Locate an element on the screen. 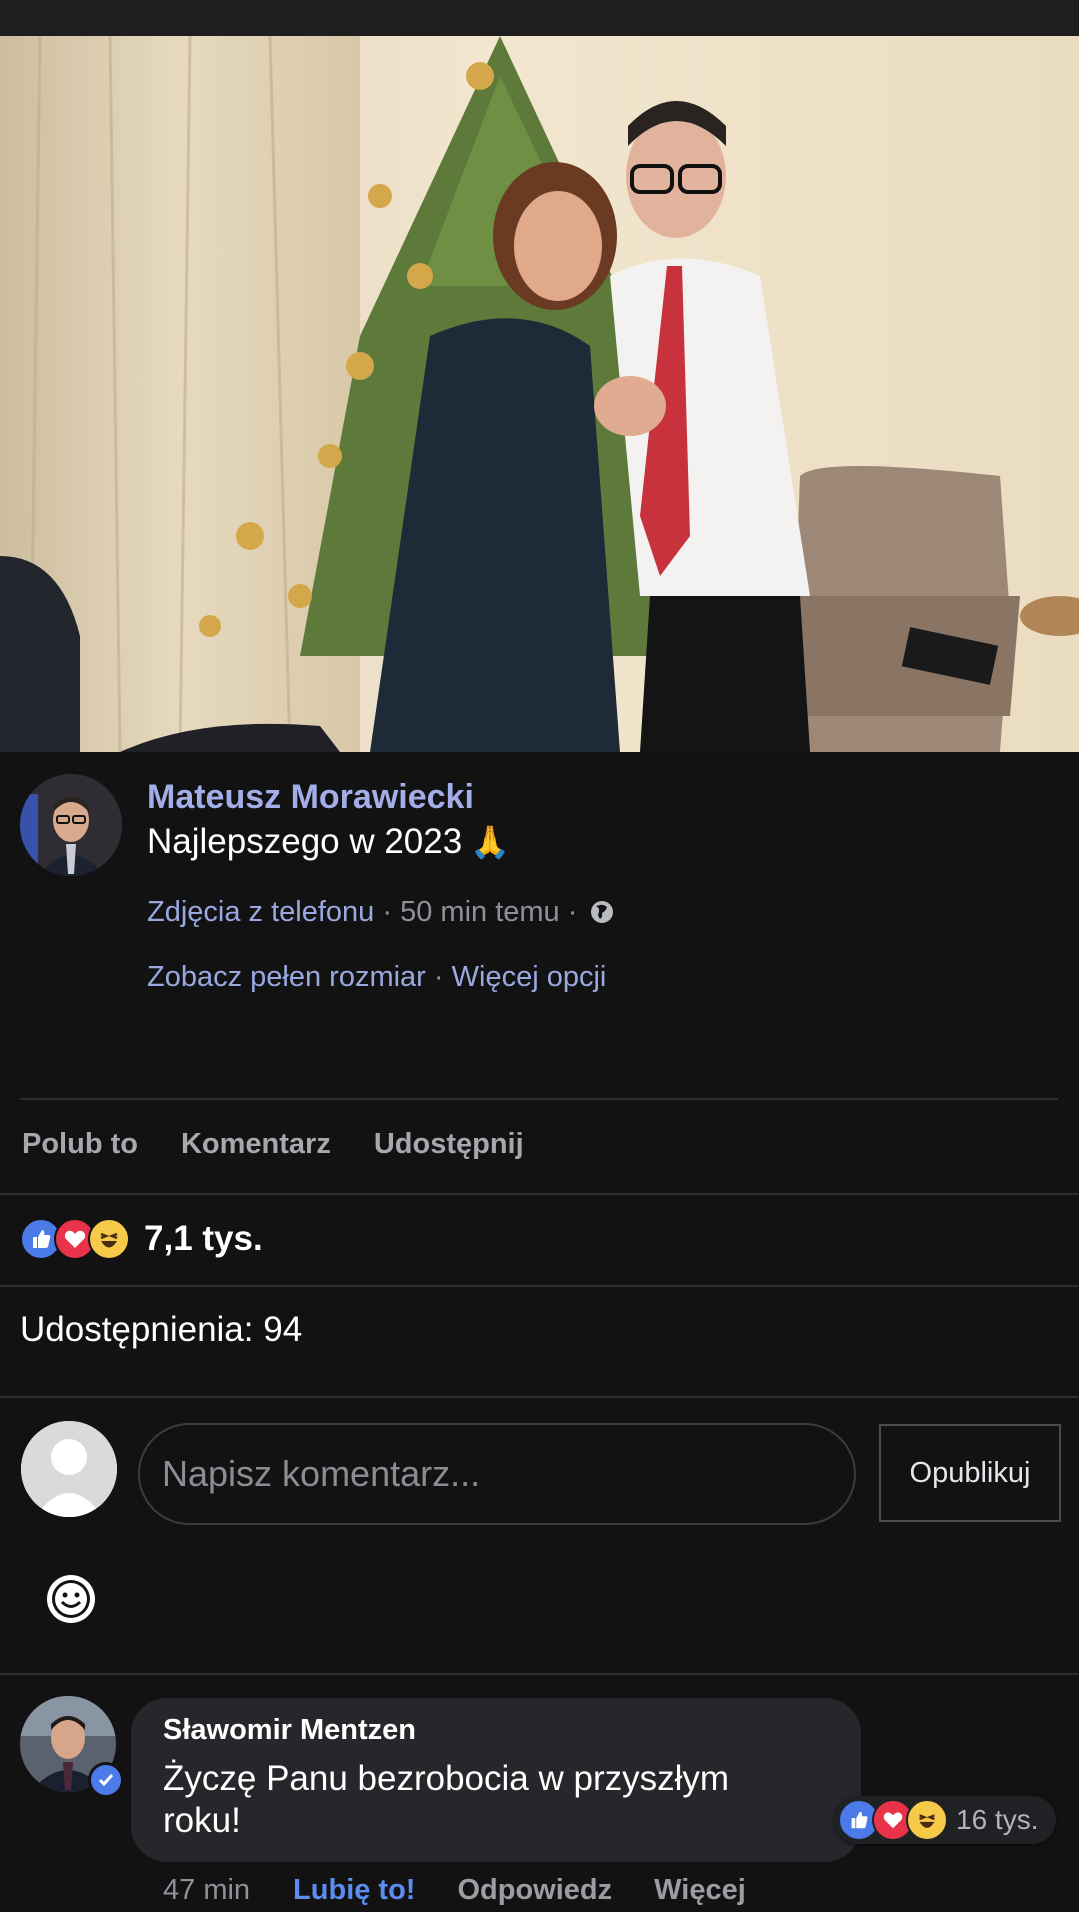  album-link: Zdjęcia z telefonu is located at coordinates (260, 912).